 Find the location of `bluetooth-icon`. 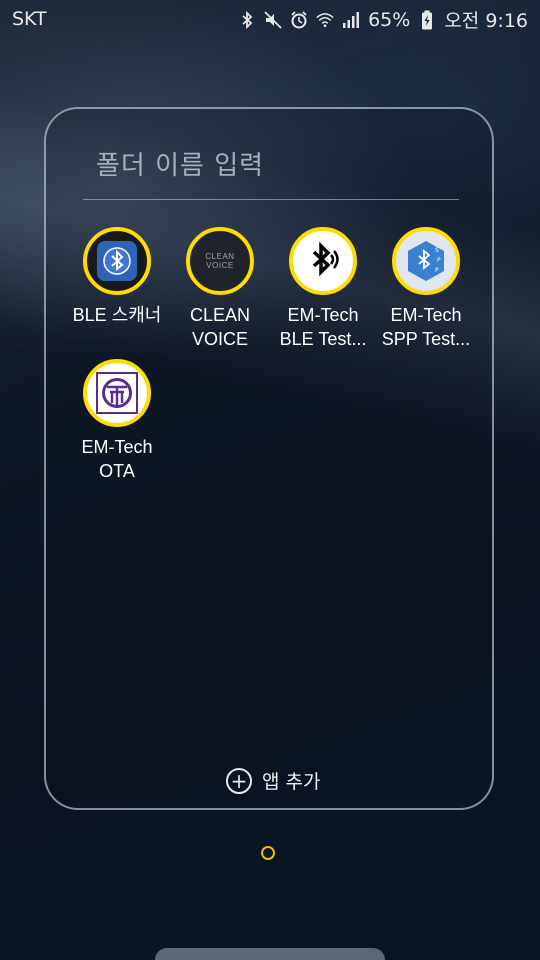

bluetooth-icon is located at coordinates (247, 20).